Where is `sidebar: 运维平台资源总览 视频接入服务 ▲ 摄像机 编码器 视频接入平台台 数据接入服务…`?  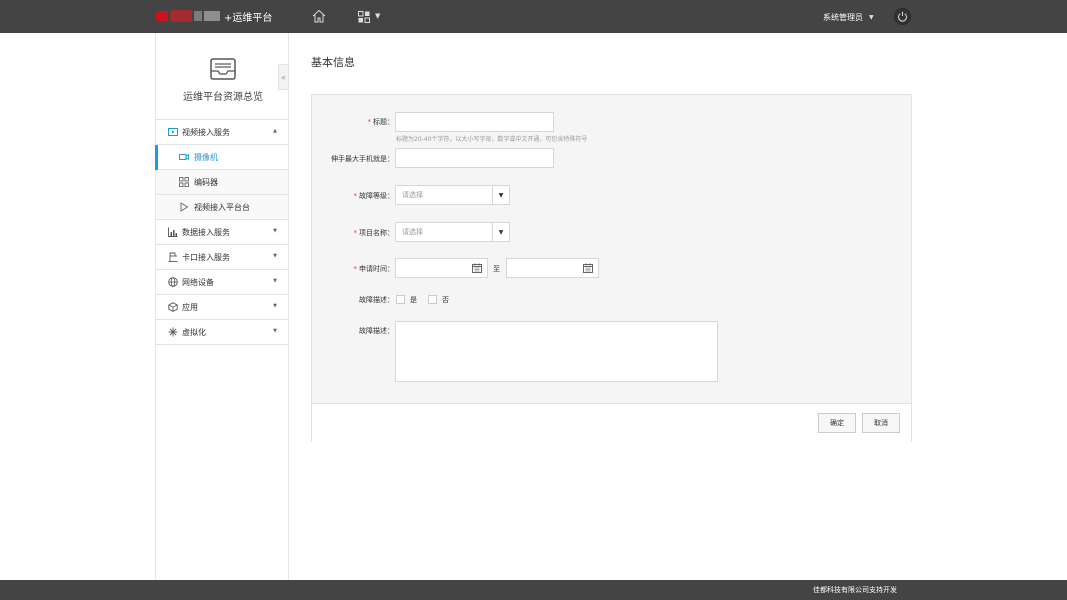
sidebar: 运维平台资源总览 视频接入服务 ▲ 摄像机 编码器 视频接入平台台 数据接入服务… is located at coordinates (222, 306).